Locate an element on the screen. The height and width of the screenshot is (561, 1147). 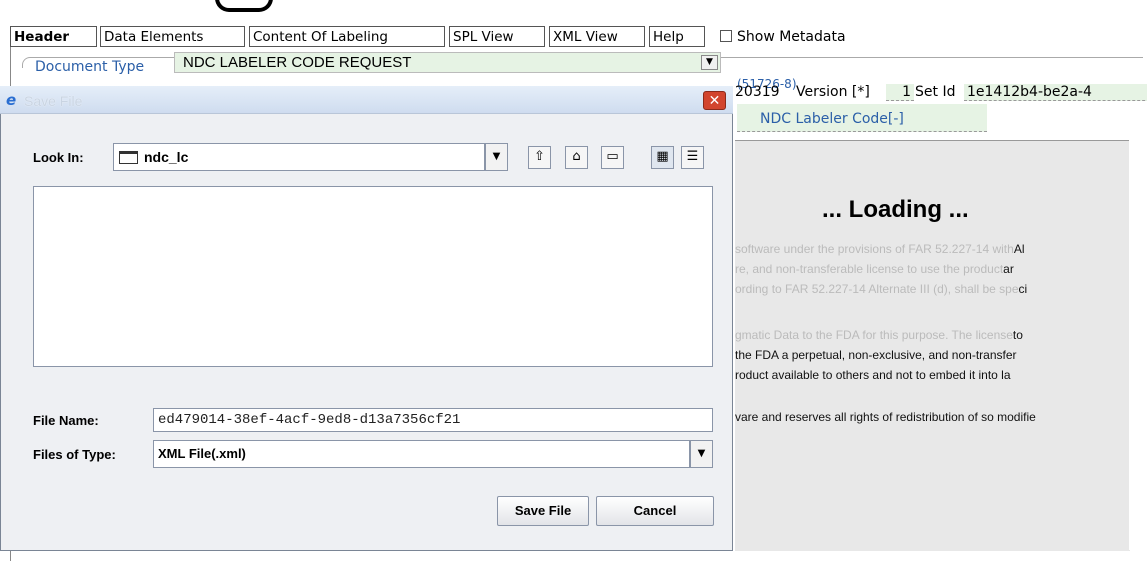
logo-fragment is located at coordinates (244, 6).